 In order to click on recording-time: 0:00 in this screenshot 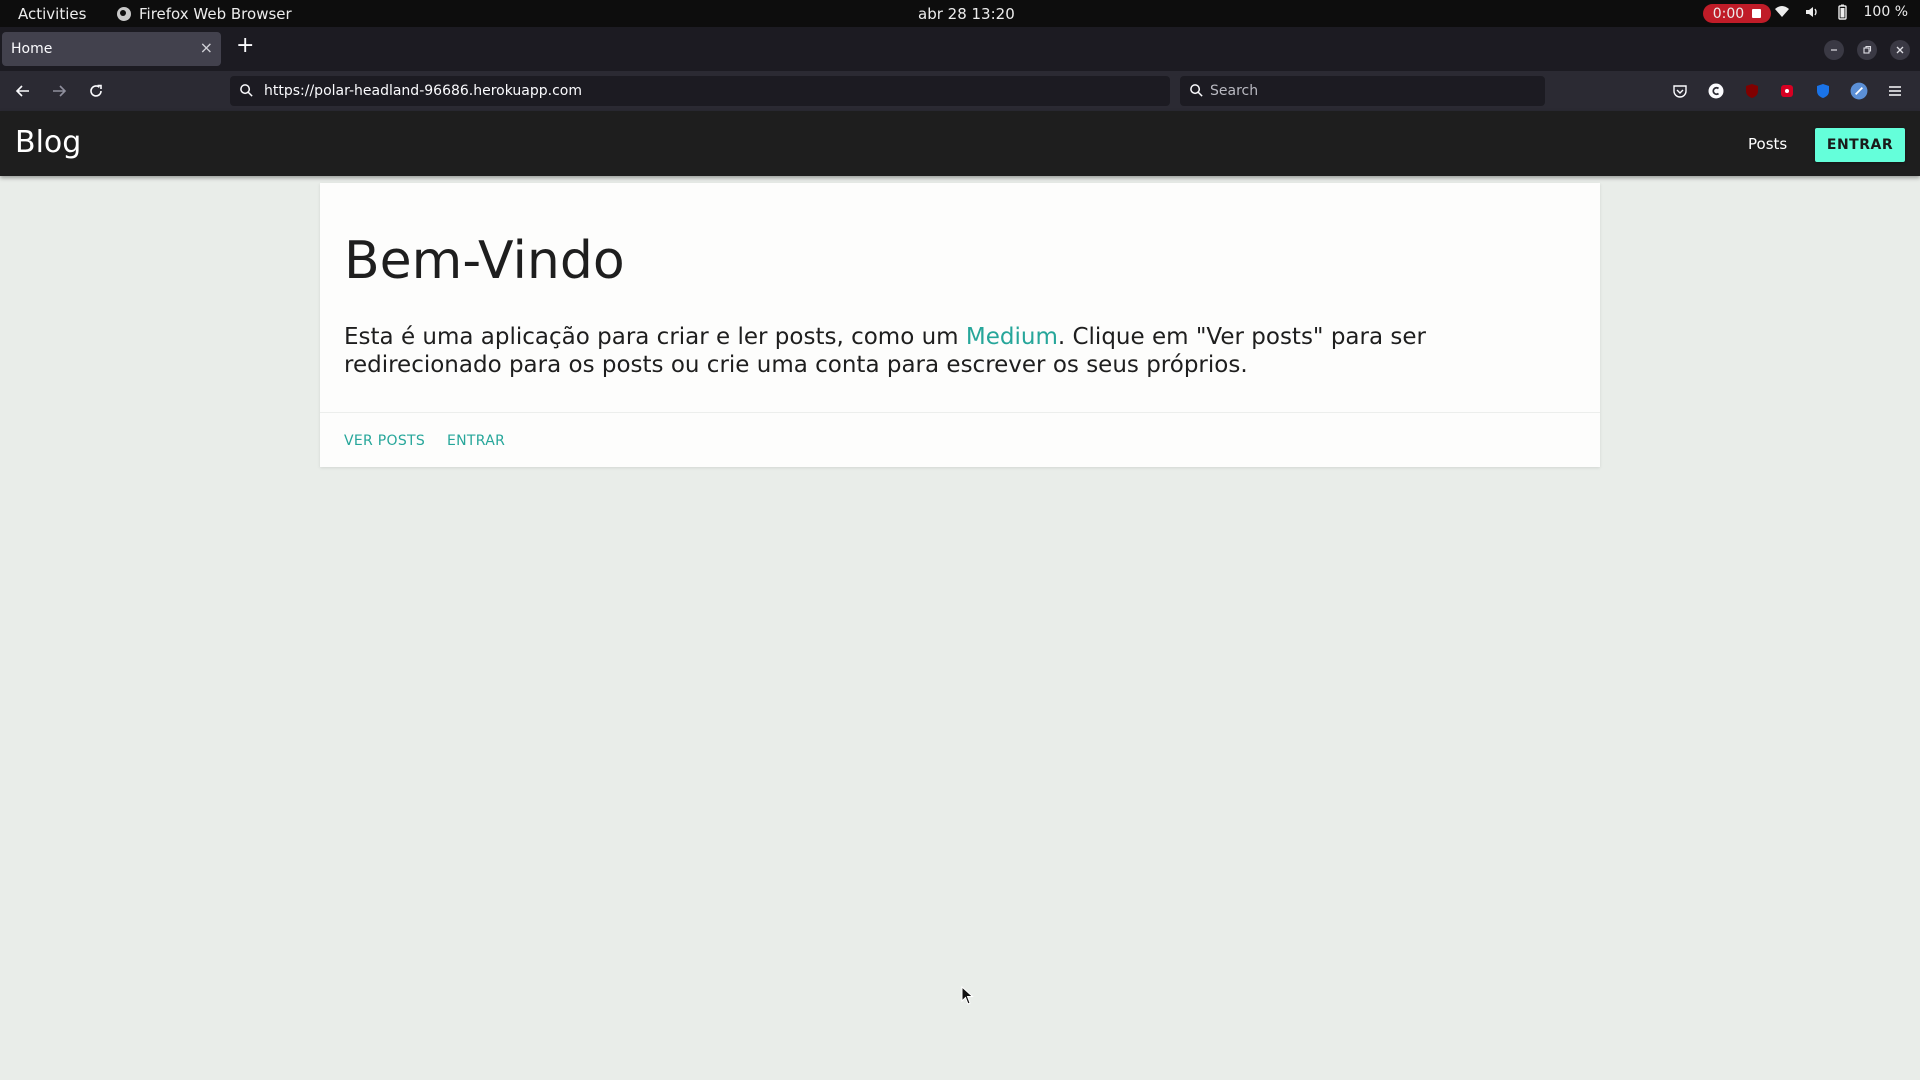, I will do `click(1728, 13)`.